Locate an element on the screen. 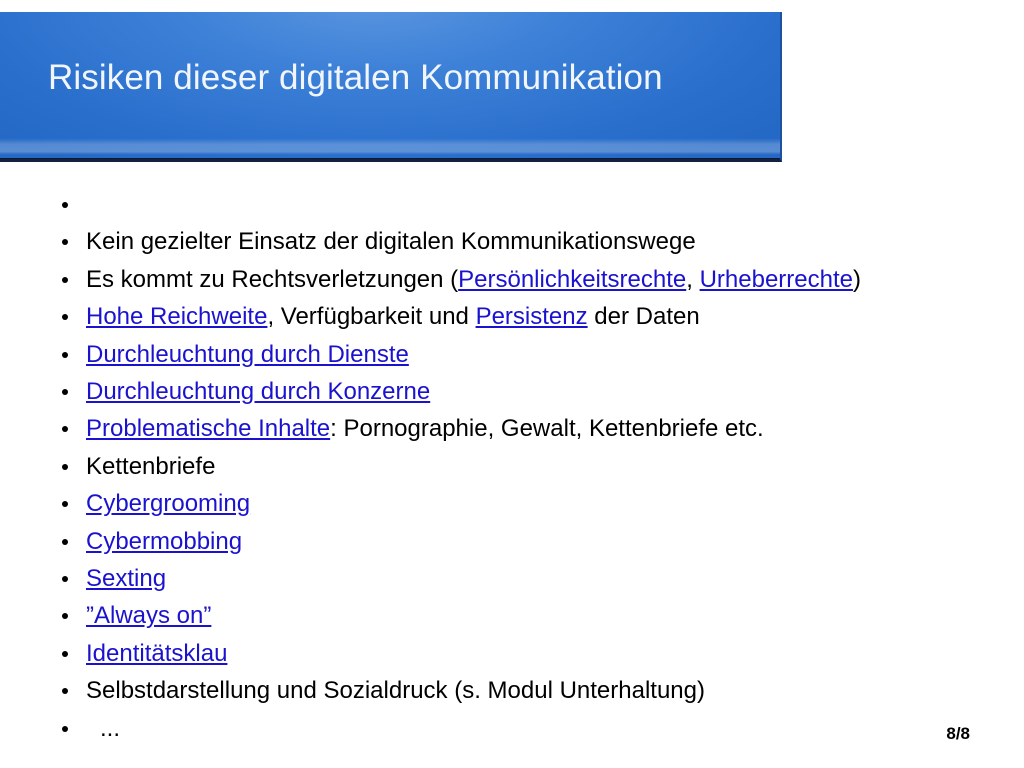  hyperlink: Persistenz is located at coordinates (532, 316).